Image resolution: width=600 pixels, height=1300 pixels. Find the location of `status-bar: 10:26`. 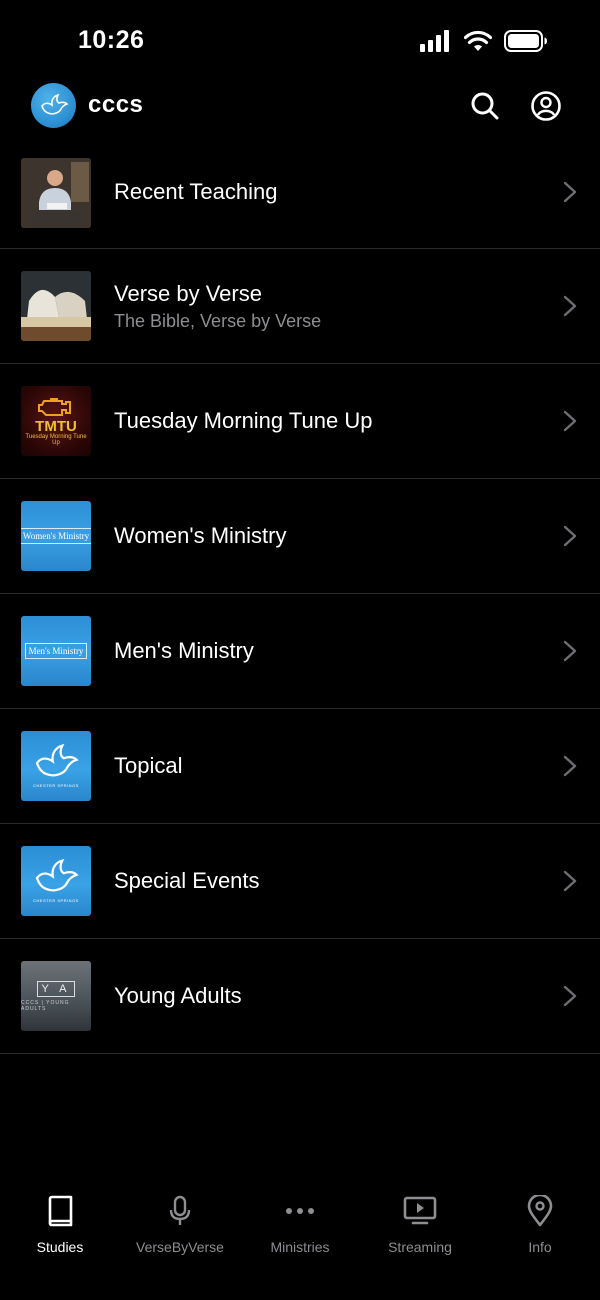

status-bar: 10:26 is located at coordinates (300, 40).